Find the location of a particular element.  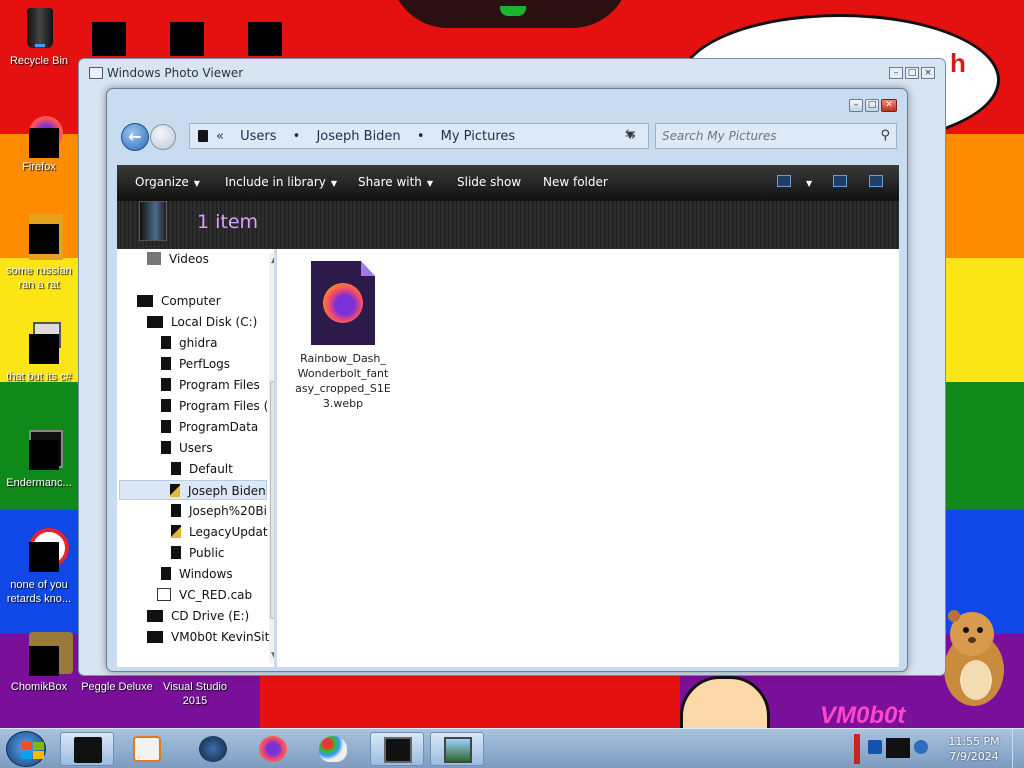

clock: 11:55 PM 7/9/2024 is located at coordinates (974, 749).